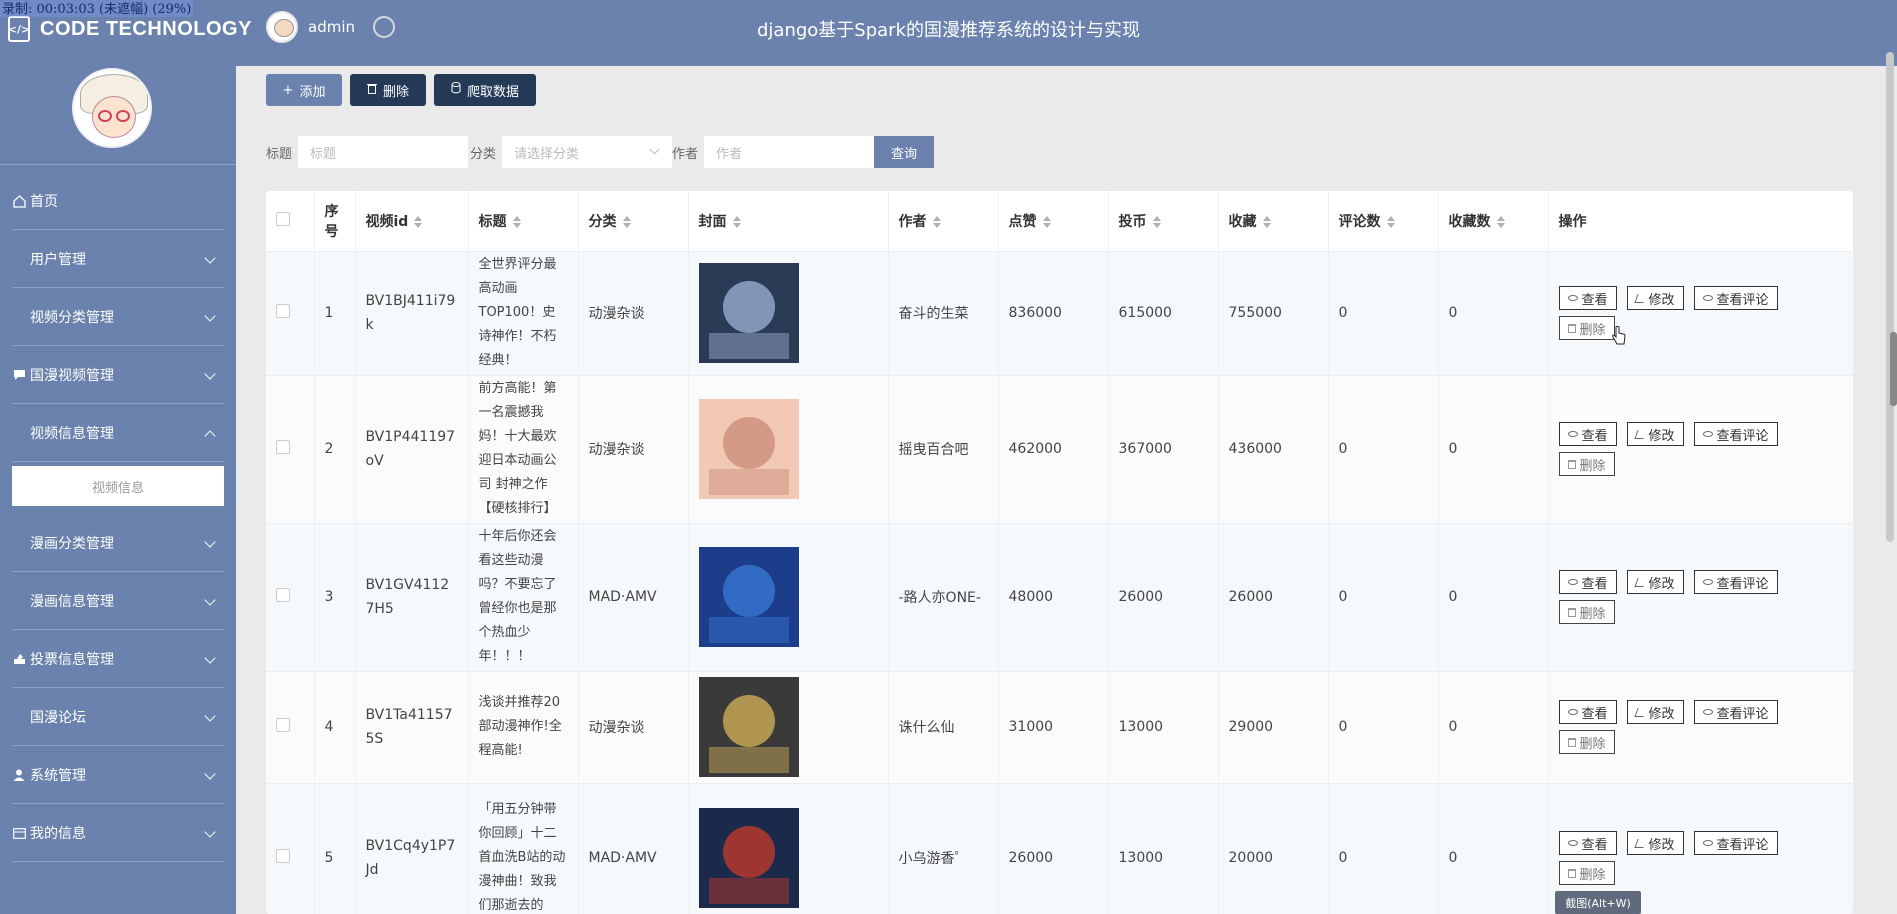  Describe the element at coordinates (1383, 221) in the screenshot. I see `col-header-sortable: 评论数` at that location.